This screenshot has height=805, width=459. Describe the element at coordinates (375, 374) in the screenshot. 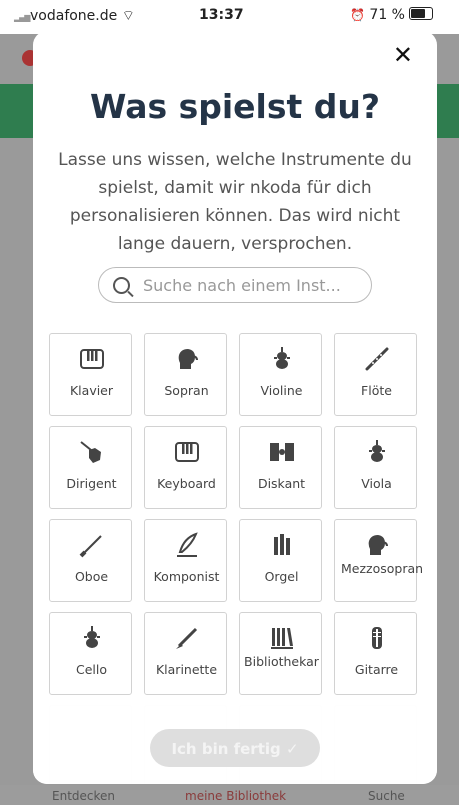

I see `instrument-tile-floete: Flöte` at that location.